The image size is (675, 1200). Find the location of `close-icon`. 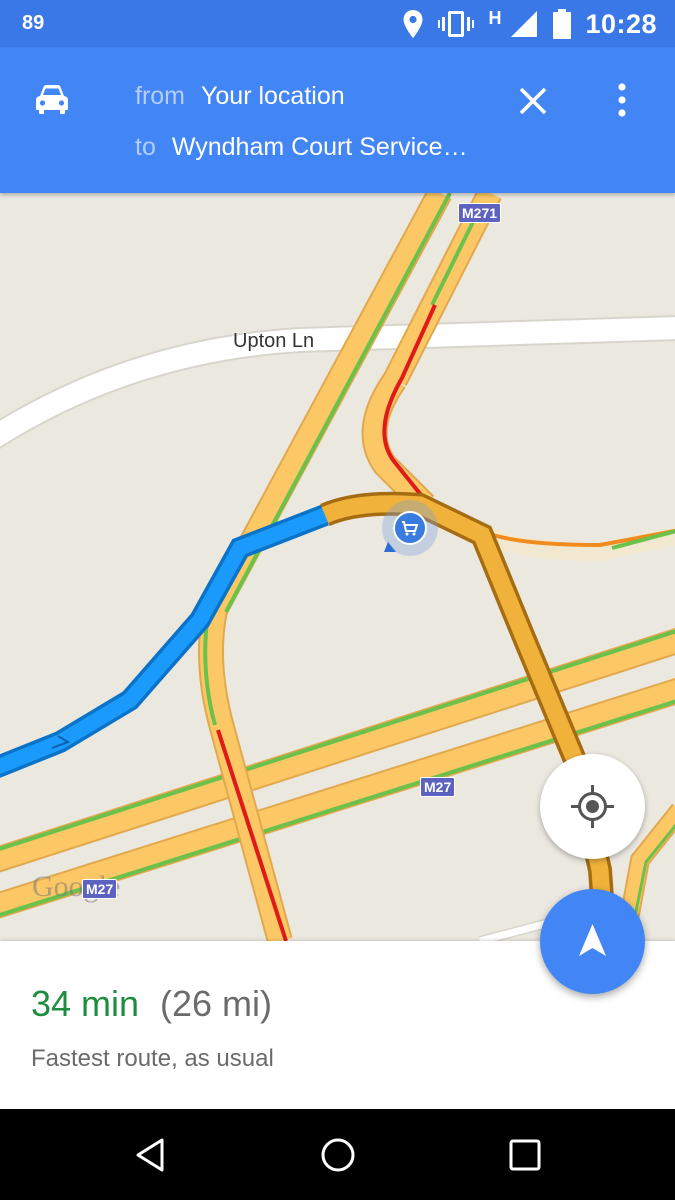

close-icon is located at coordinates (533, 101).